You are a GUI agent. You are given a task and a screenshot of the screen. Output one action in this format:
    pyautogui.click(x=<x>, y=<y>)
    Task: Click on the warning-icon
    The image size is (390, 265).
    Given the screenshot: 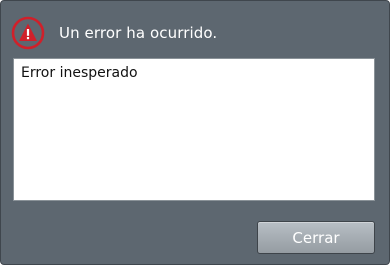 What is the action you would take?
    pyautogui.click(x=28, y=33)
    